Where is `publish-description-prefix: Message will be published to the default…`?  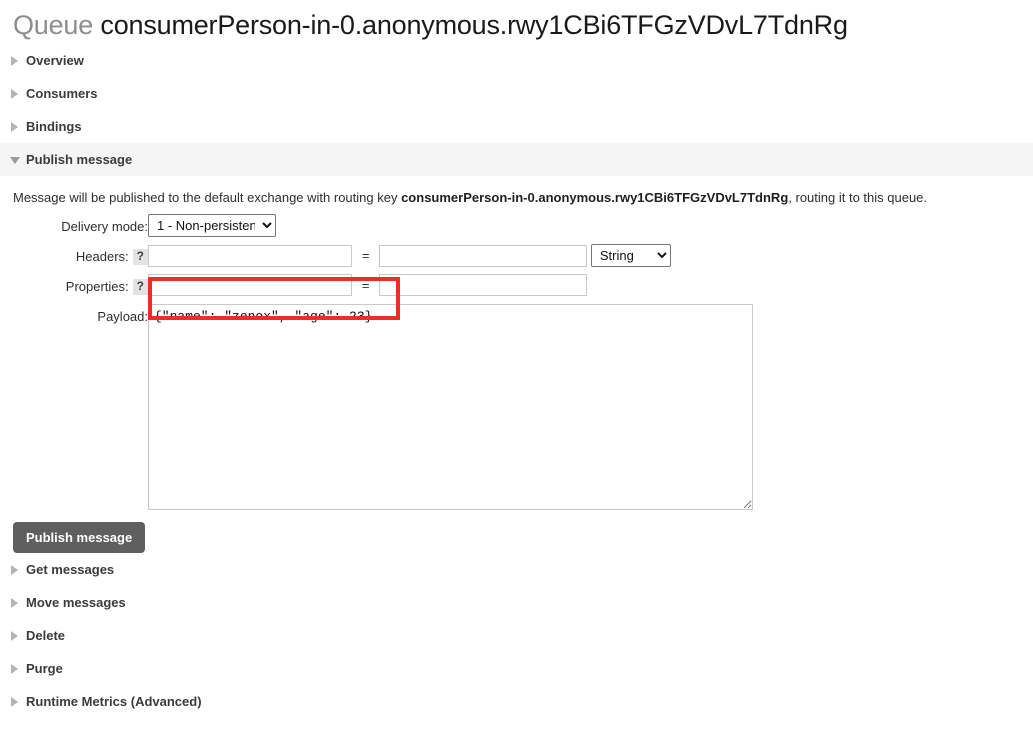 publish-description-prefix: Message will be published to the default… is located at coordinates (207, 197).